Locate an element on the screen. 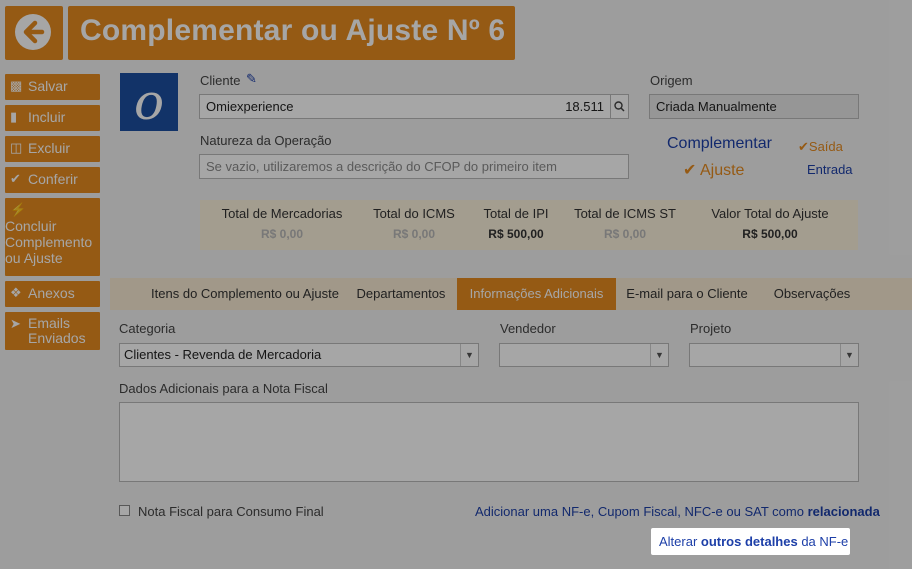 Image resolution: width=912 pixels, height=569 pixels. projeto-select: ▼ is located at coordinates (774, 355).